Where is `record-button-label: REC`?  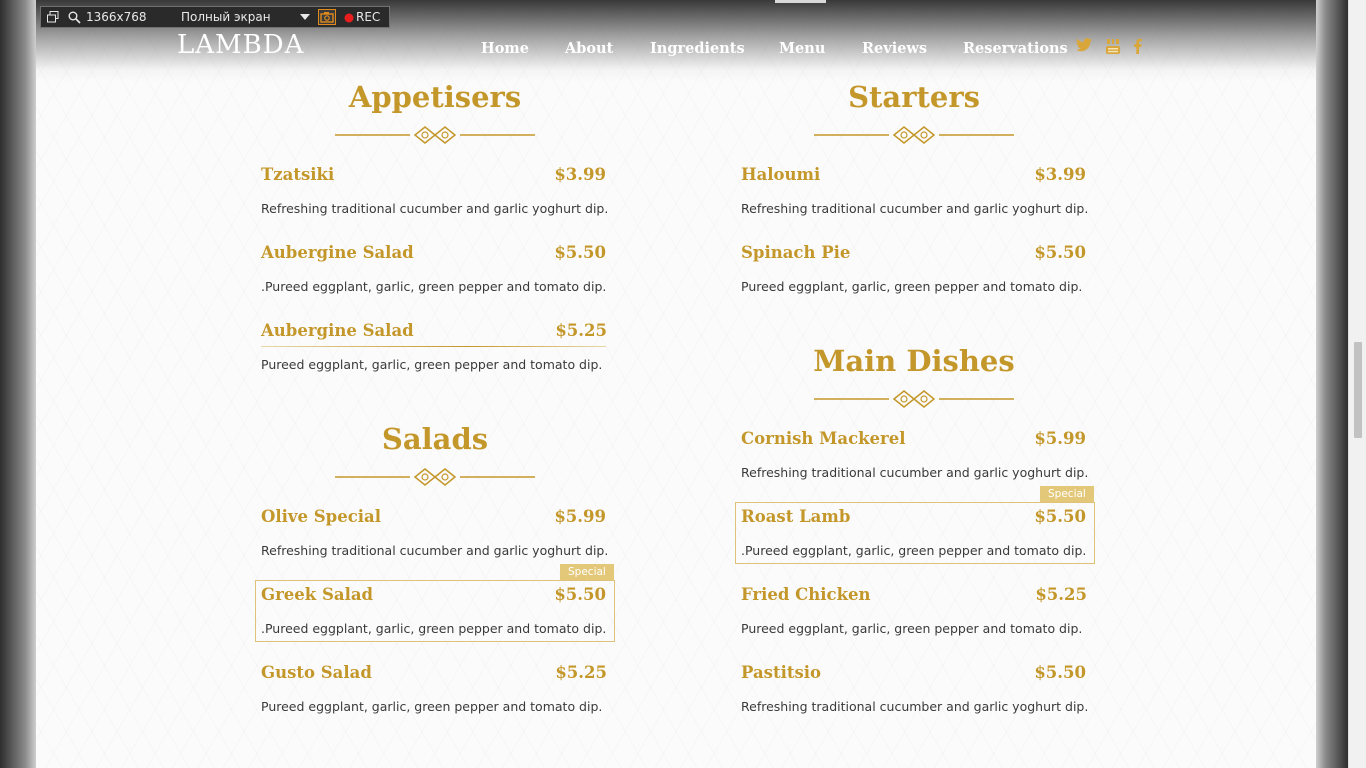
record-button-label: REC is located at coordinates (368, 17).